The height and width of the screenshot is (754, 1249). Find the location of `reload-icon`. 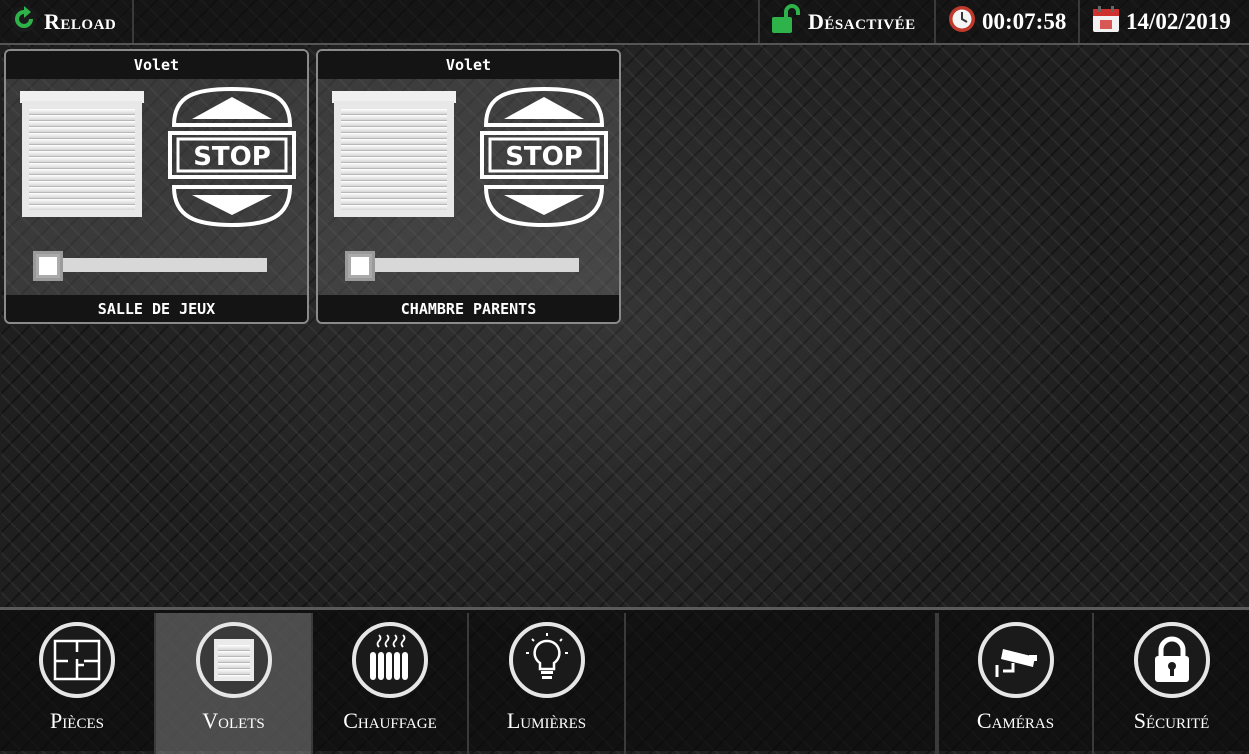

reload-icon is located at coordinates (27, 21).